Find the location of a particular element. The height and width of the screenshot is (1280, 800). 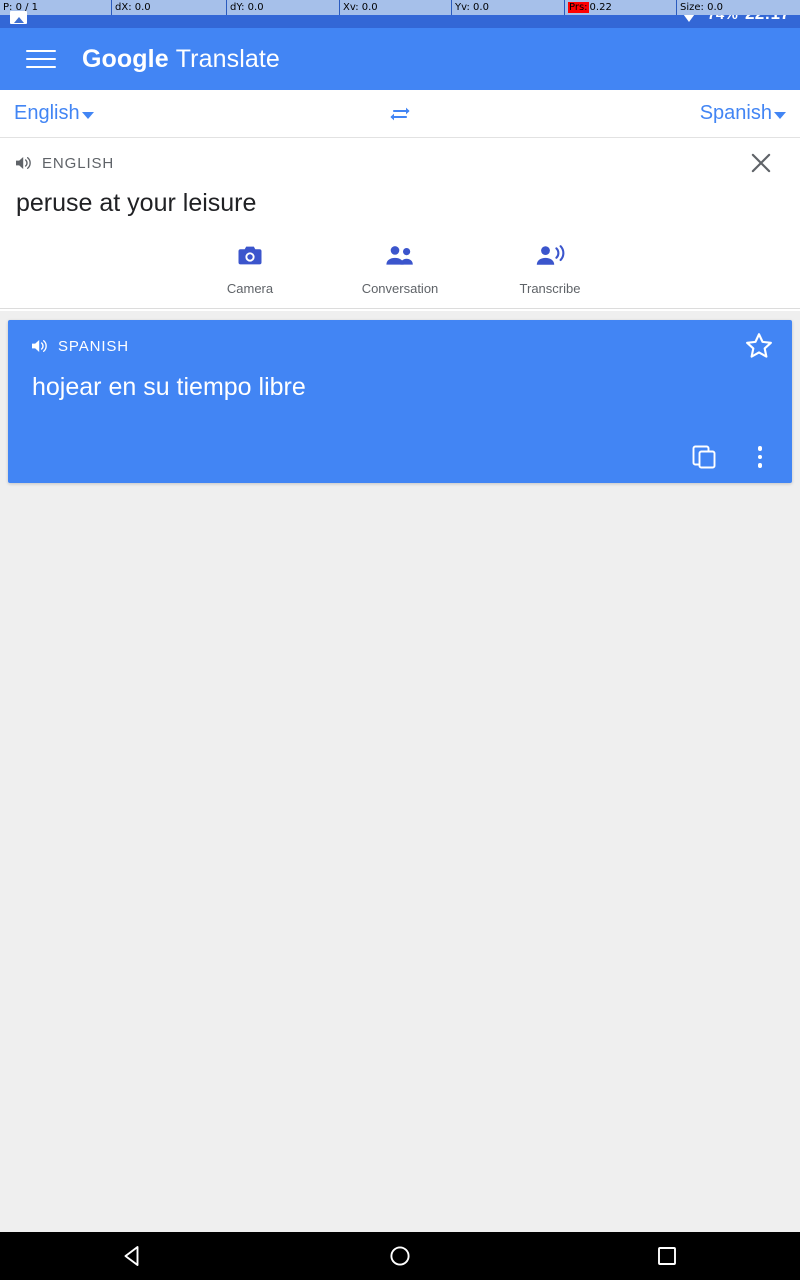

nav-back-button is located at coordinates (133, 1256).